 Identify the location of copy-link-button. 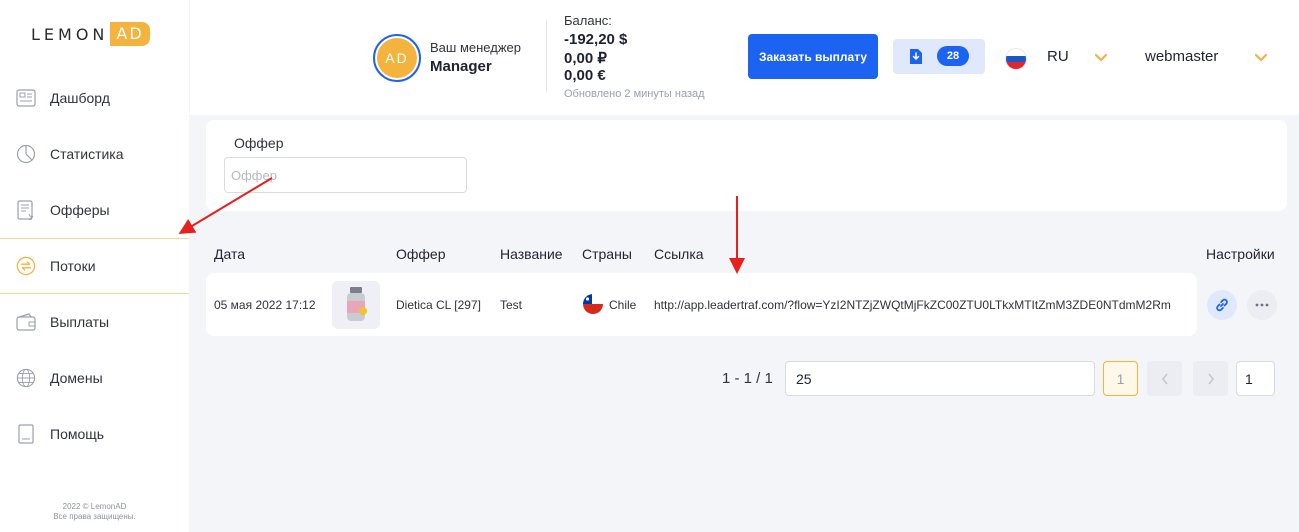
(1222, 305).